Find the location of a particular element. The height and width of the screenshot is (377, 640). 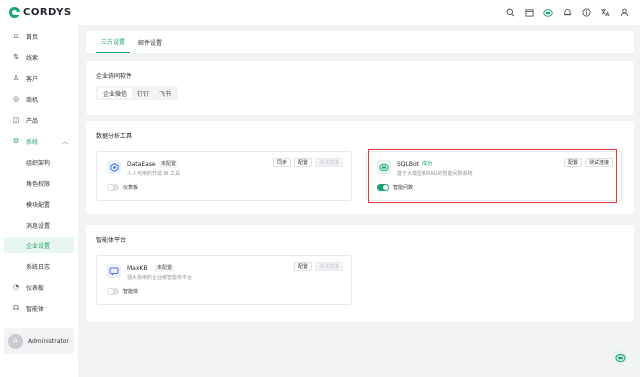

sidebar-item-leads: ⇅ 线索 is located at coordinates (39, 57).